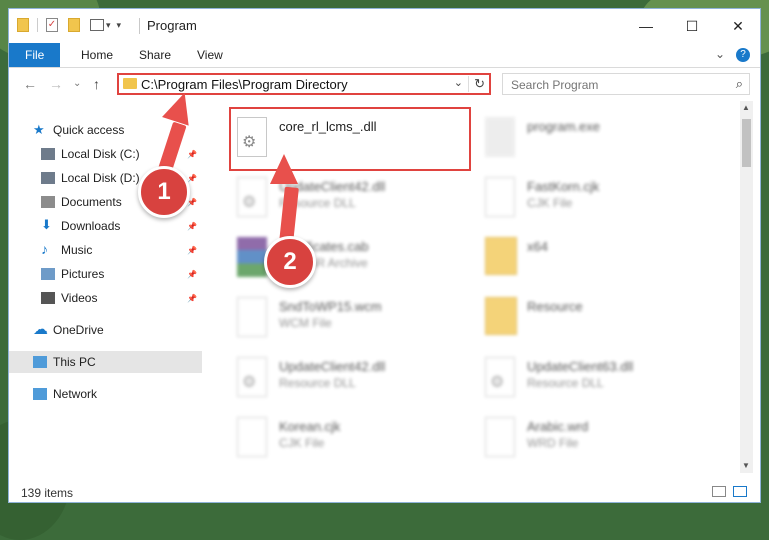 The height and width of the screenshot is (540, 769). What do you see at coordinates (346, 199) in the screenshot?
I see `file-item: UpdateClient42.dllResource DLL` at bounding box center [346, 199].